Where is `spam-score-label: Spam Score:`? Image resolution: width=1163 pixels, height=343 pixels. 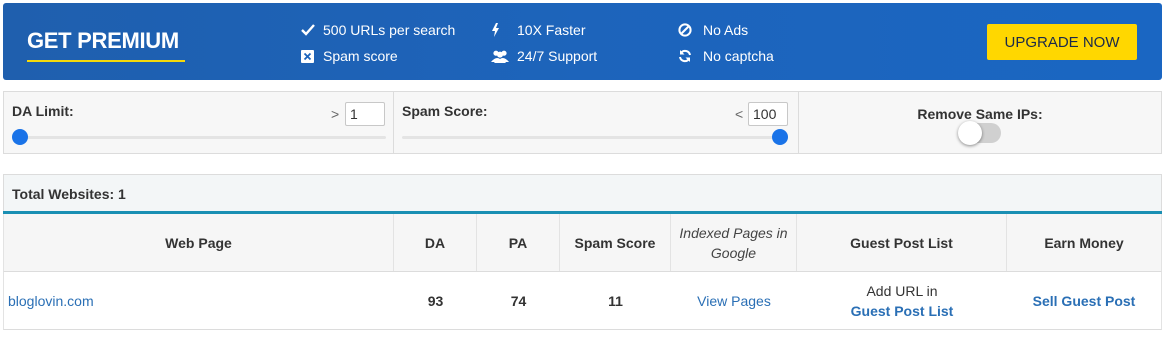 spam-score-label: Spam Score: is located at coordinates (445, 111).